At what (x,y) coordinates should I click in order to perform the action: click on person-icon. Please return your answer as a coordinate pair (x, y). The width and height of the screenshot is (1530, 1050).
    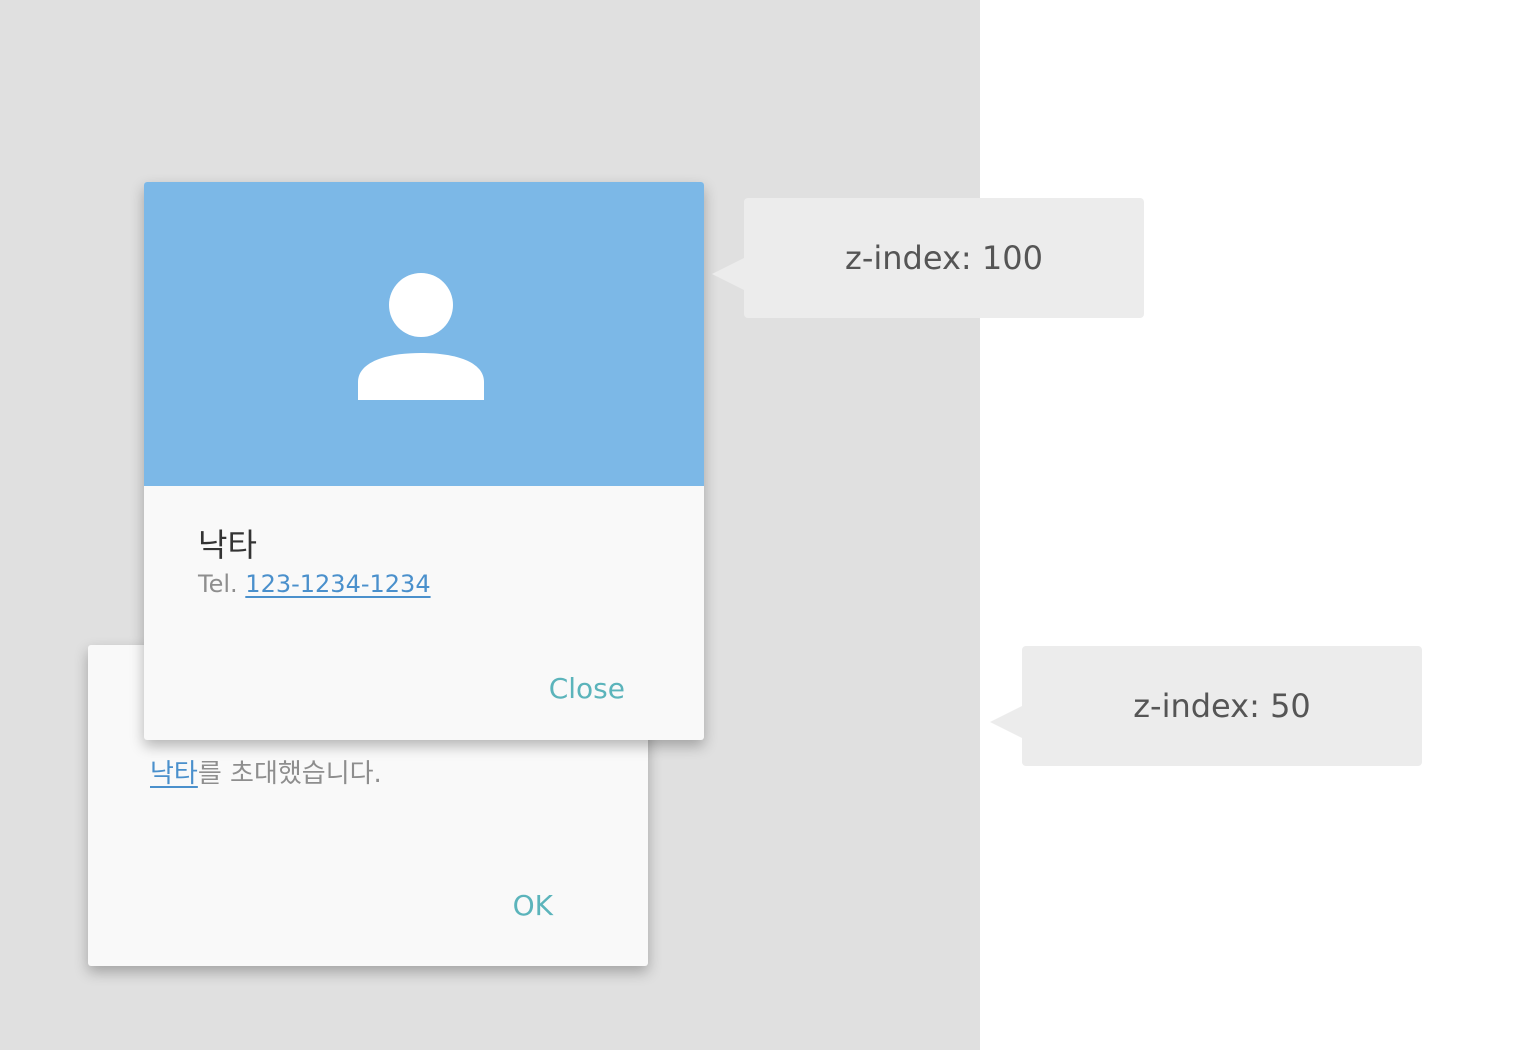
    Looking at the image, I should click on (421, 336).